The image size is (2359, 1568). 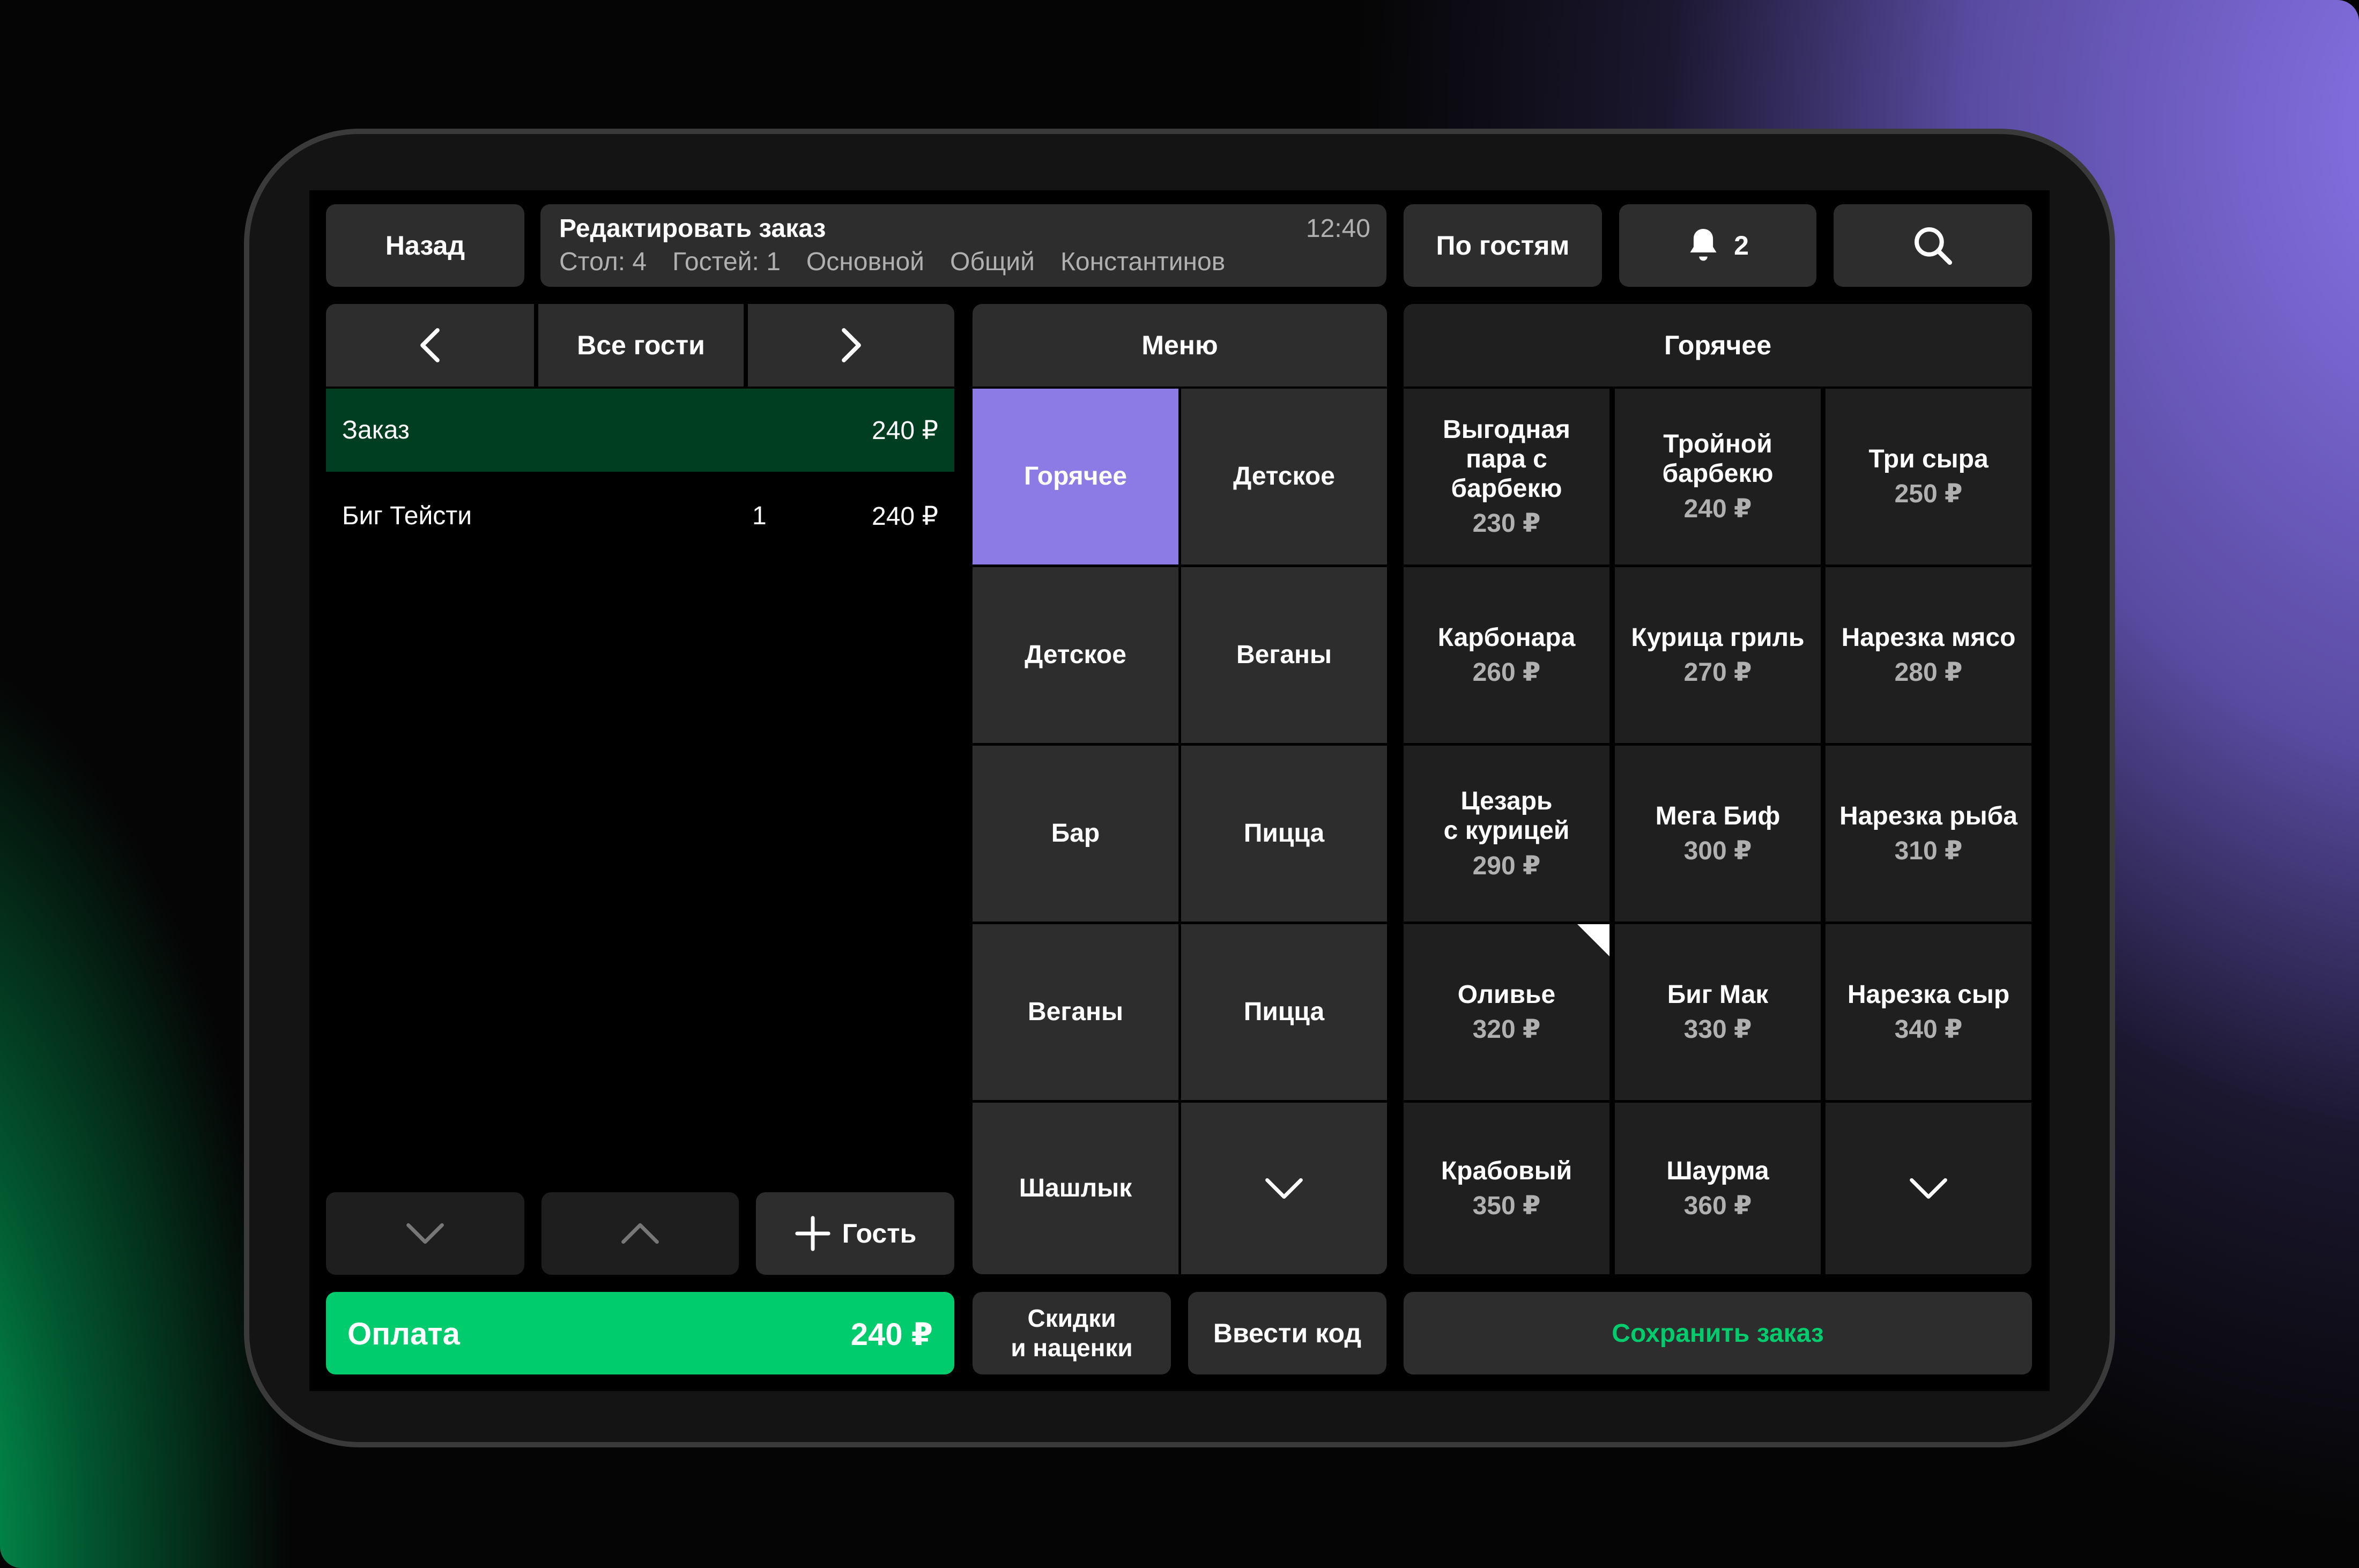 I want to click on discounts-button: Скидки и наценки, so click(x=1072, y=1333).